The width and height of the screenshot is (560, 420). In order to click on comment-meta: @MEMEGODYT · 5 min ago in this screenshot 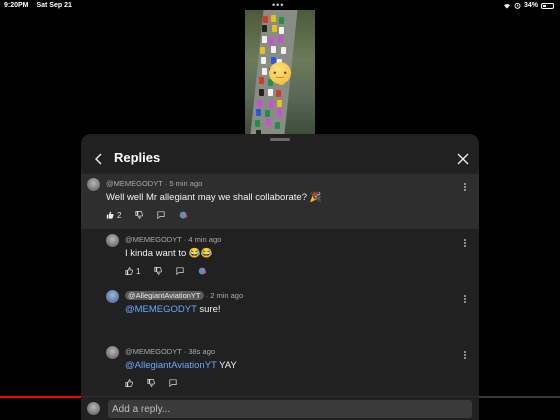, I will do `click(154, 183)`.